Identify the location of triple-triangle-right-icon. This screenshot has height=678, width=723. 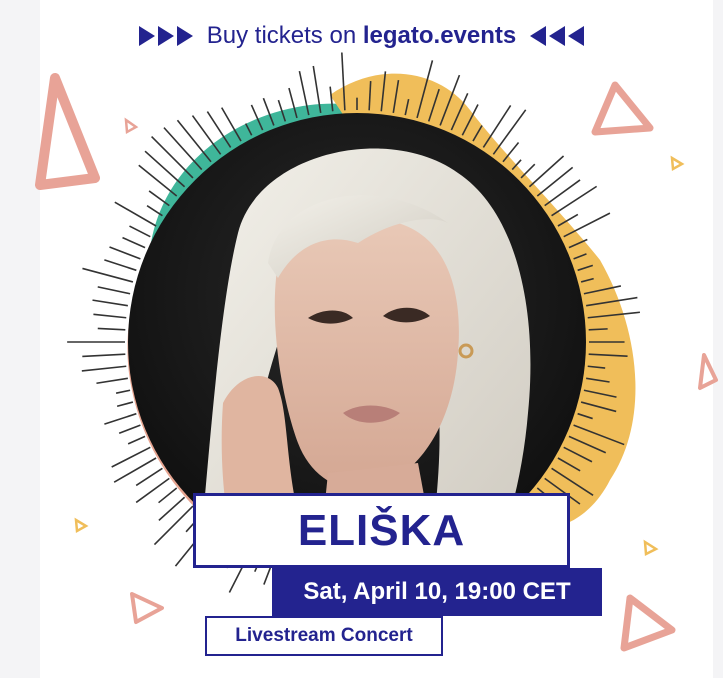
(165, 36).